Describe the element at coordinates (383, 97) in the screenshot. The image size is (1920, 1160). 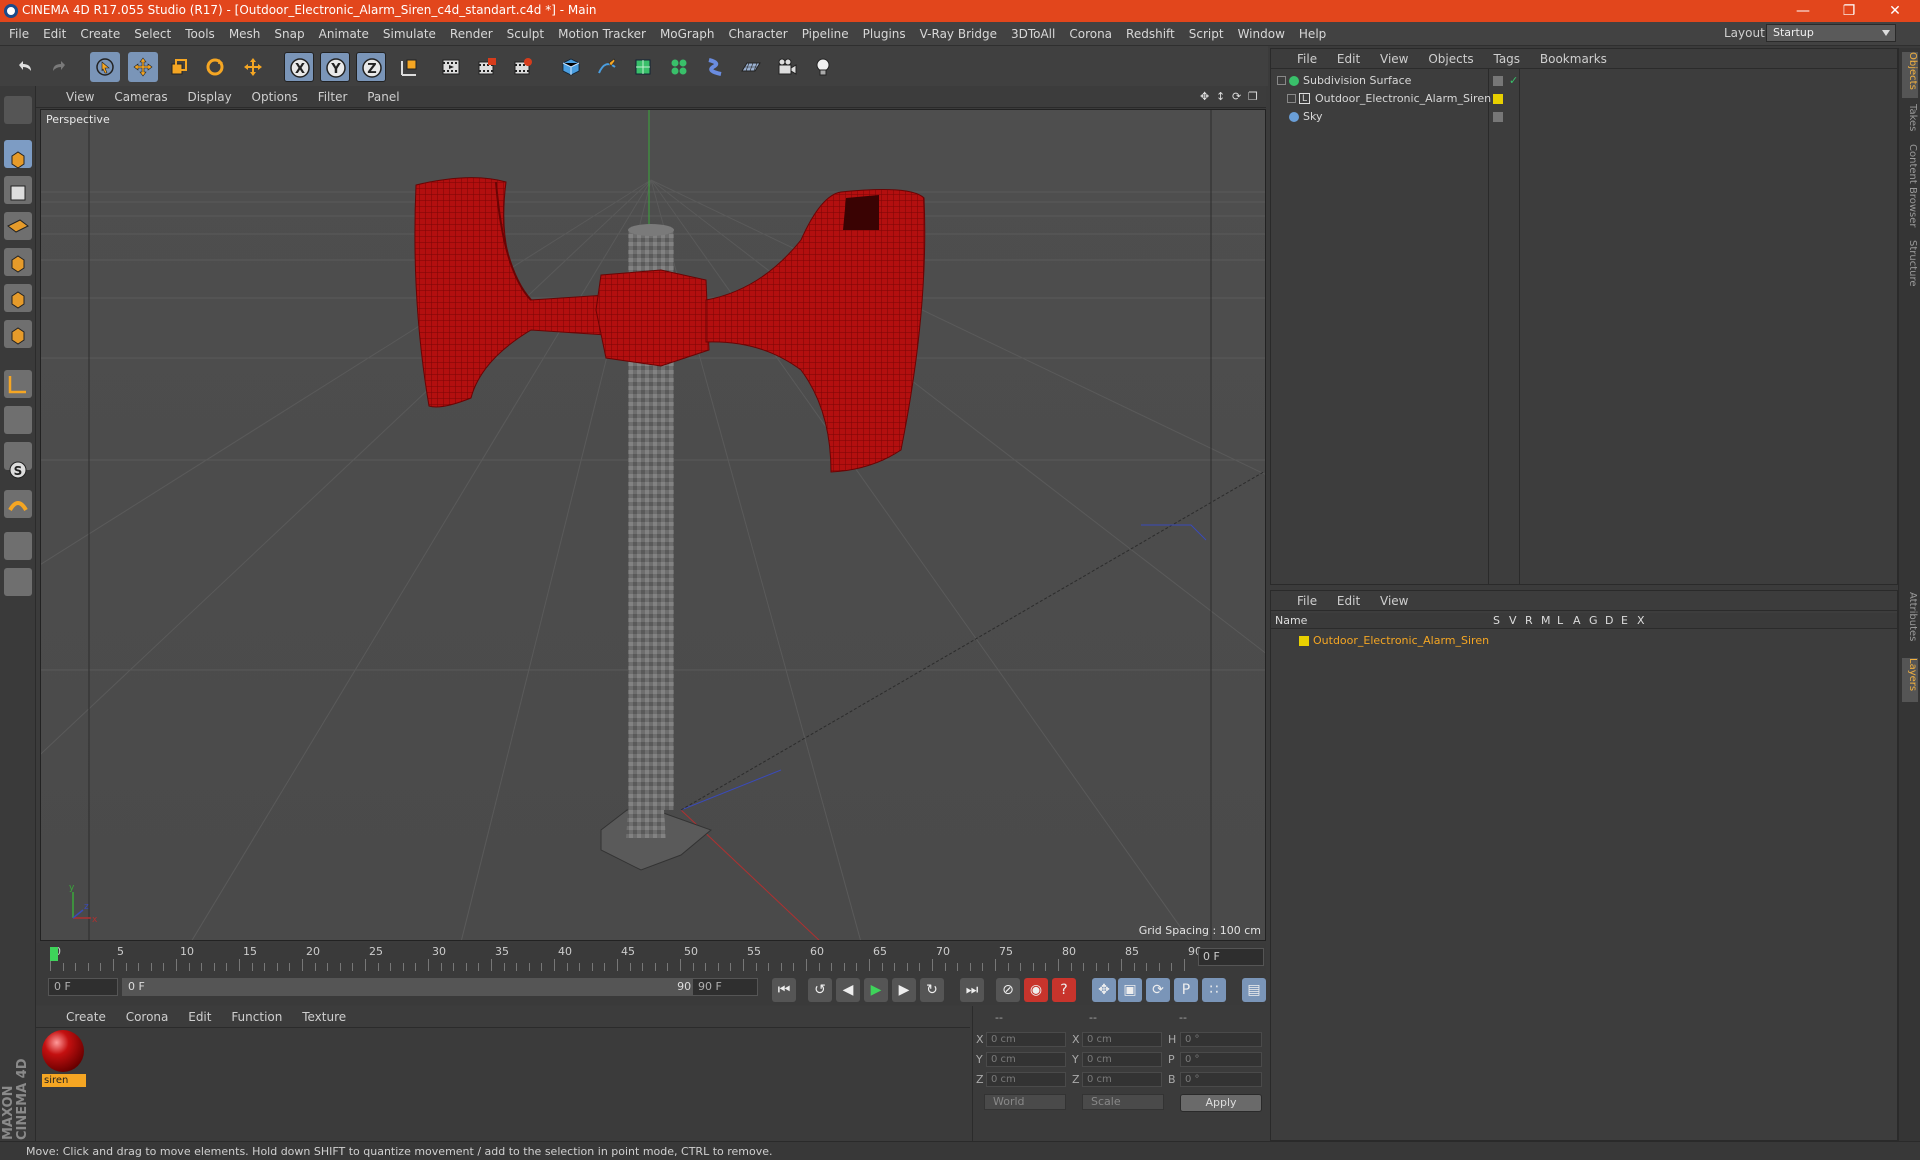
I see `viewport-menu-panel: Panel` at that location.